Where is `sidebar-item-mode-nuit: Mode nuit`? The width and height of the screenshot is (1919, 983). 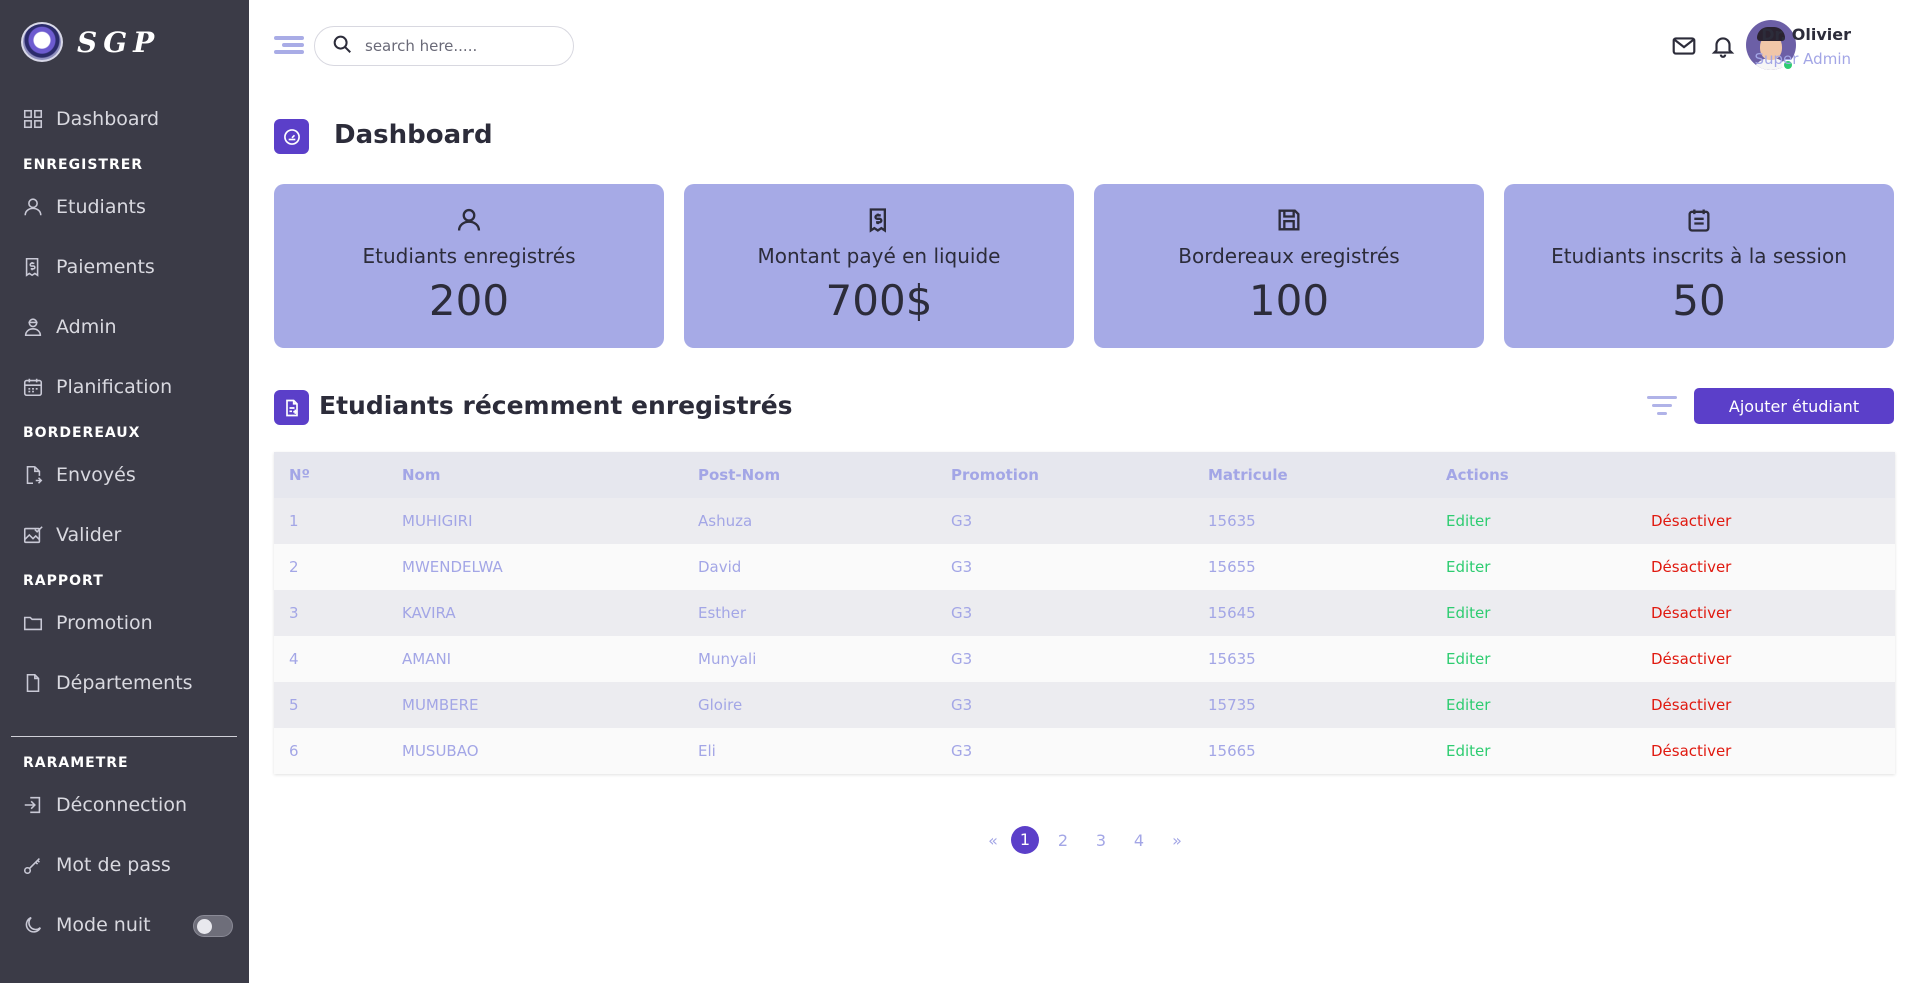 sidebar-item-mode-nuit: Mode nuit is located at coordinates (86, 925).